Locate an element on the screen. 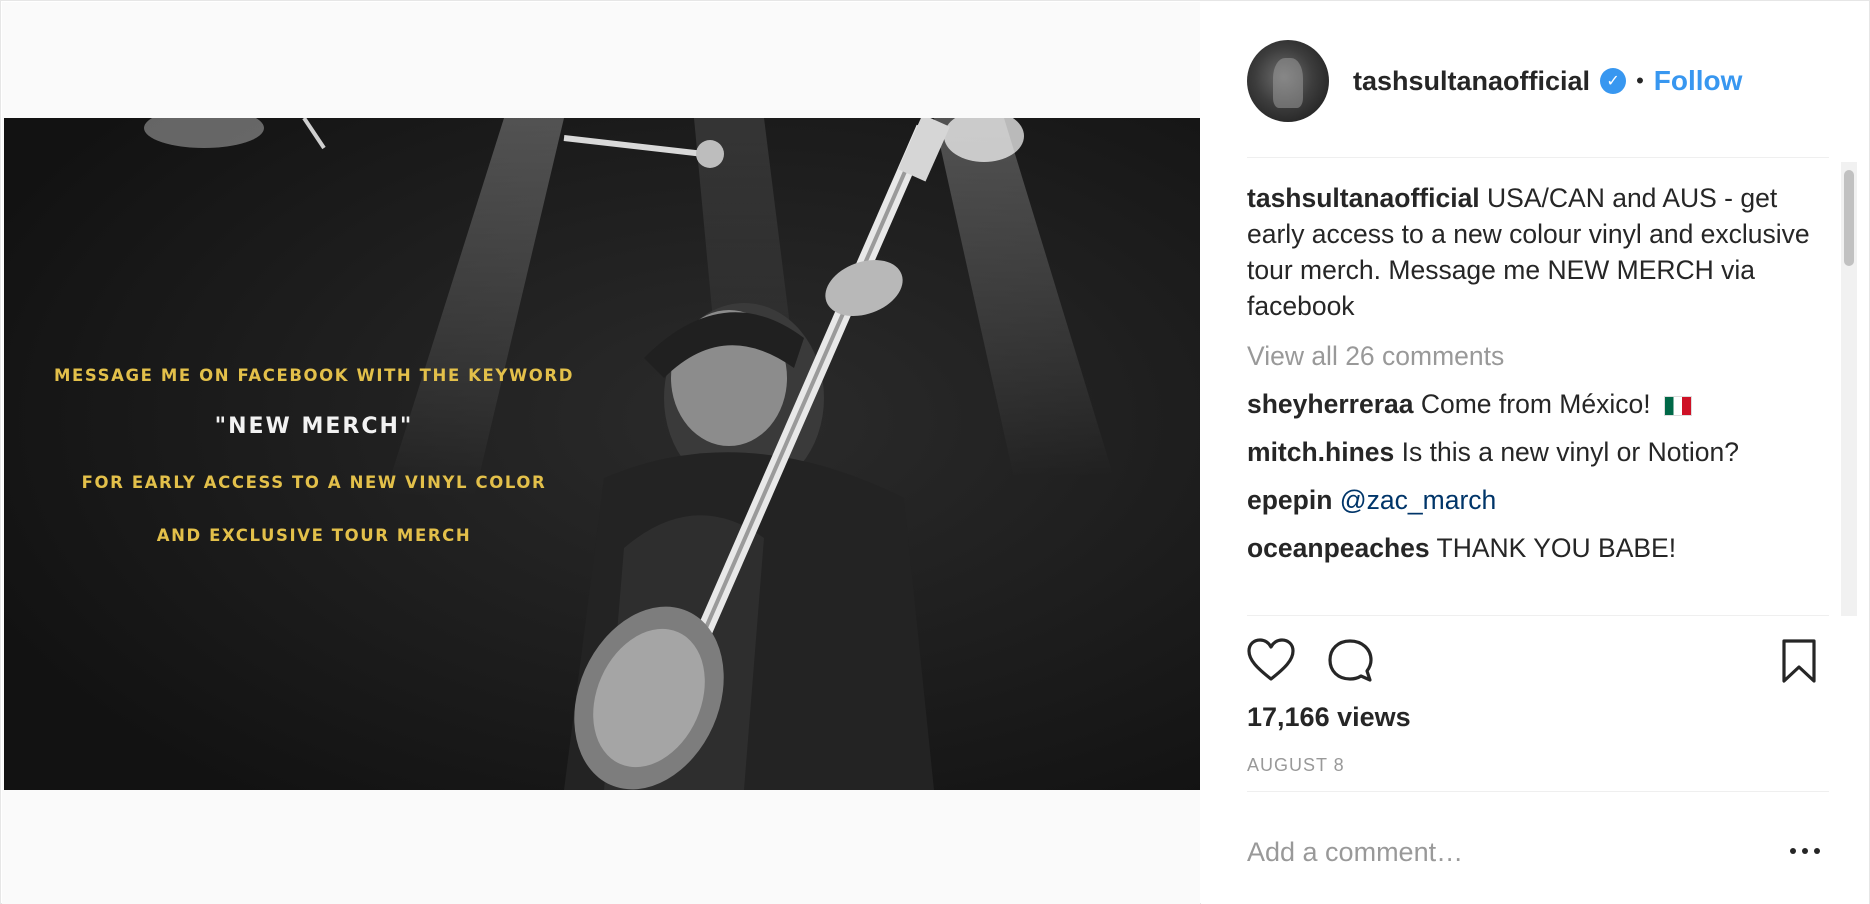  add-comment-input is located at coordinates (1497, 852).